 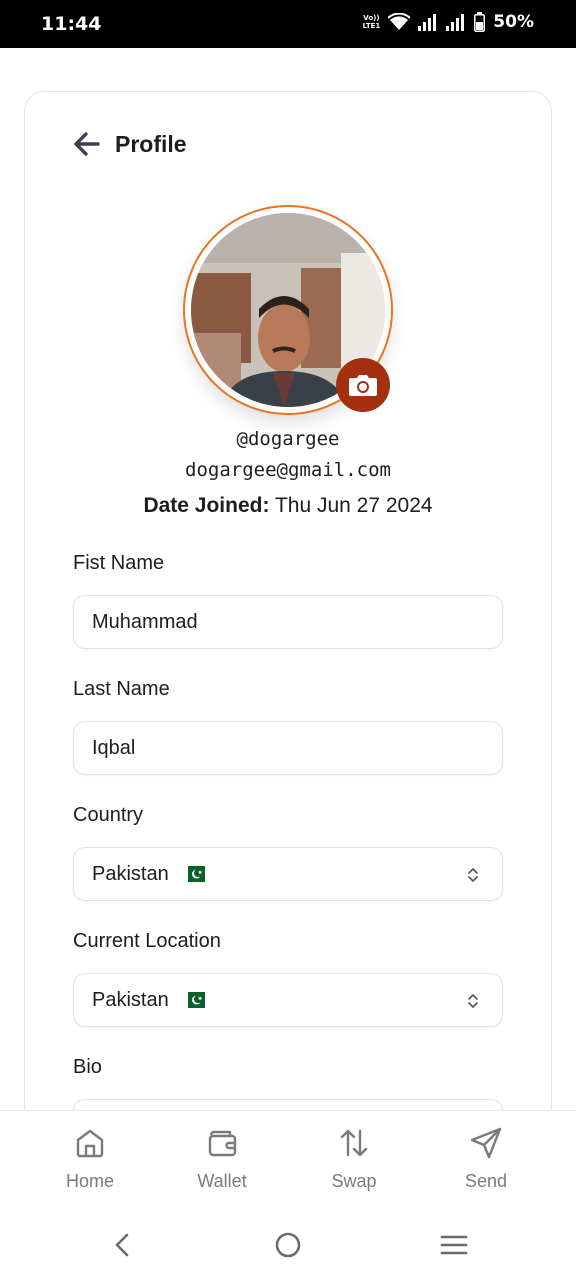 I want to click on status-icons: Vo)) LTE1 50%, so click(x=448, y=22).